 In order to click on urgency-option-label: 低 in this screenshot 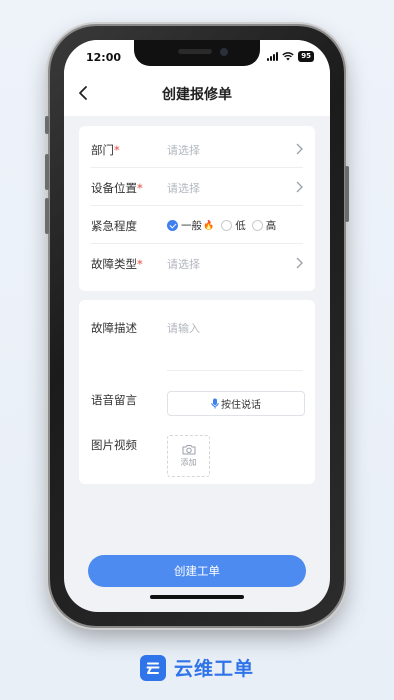, I will do `click(240, 226)`.